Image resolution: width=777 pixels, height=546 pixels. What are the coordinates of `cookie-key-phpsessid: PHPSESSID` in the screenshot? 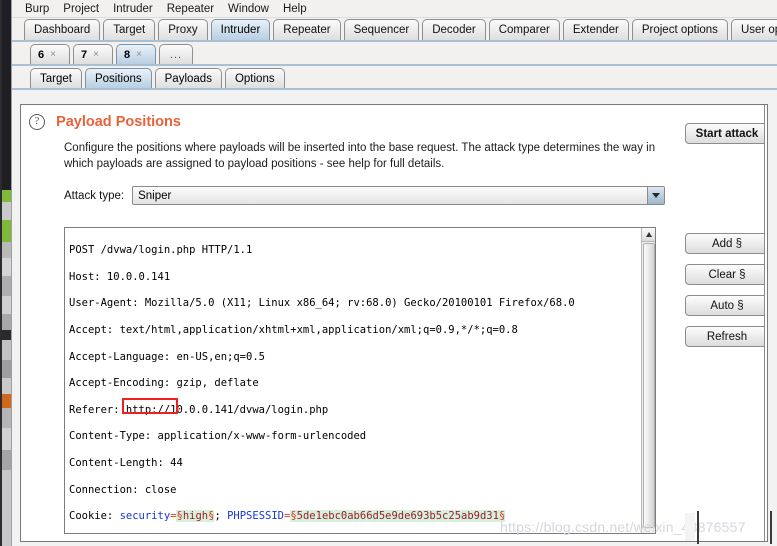 It's located at (255, 516).